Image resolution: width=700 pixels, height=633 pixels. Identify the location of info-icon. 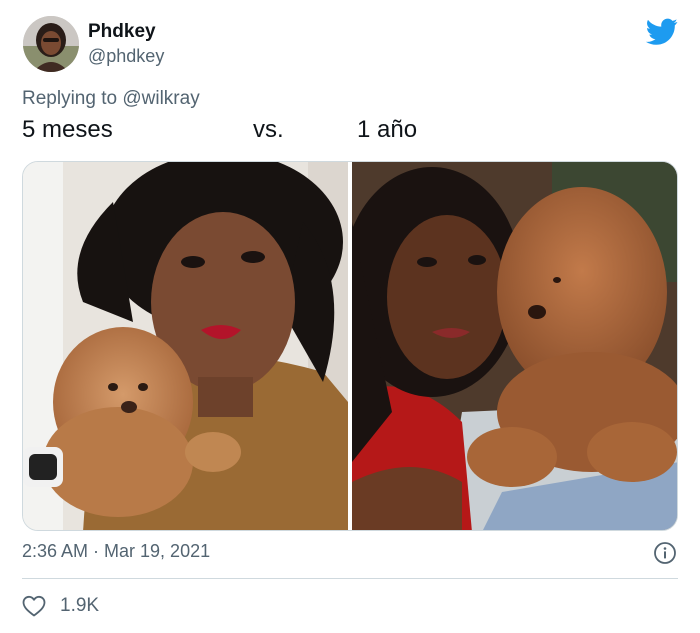
(665, 553).